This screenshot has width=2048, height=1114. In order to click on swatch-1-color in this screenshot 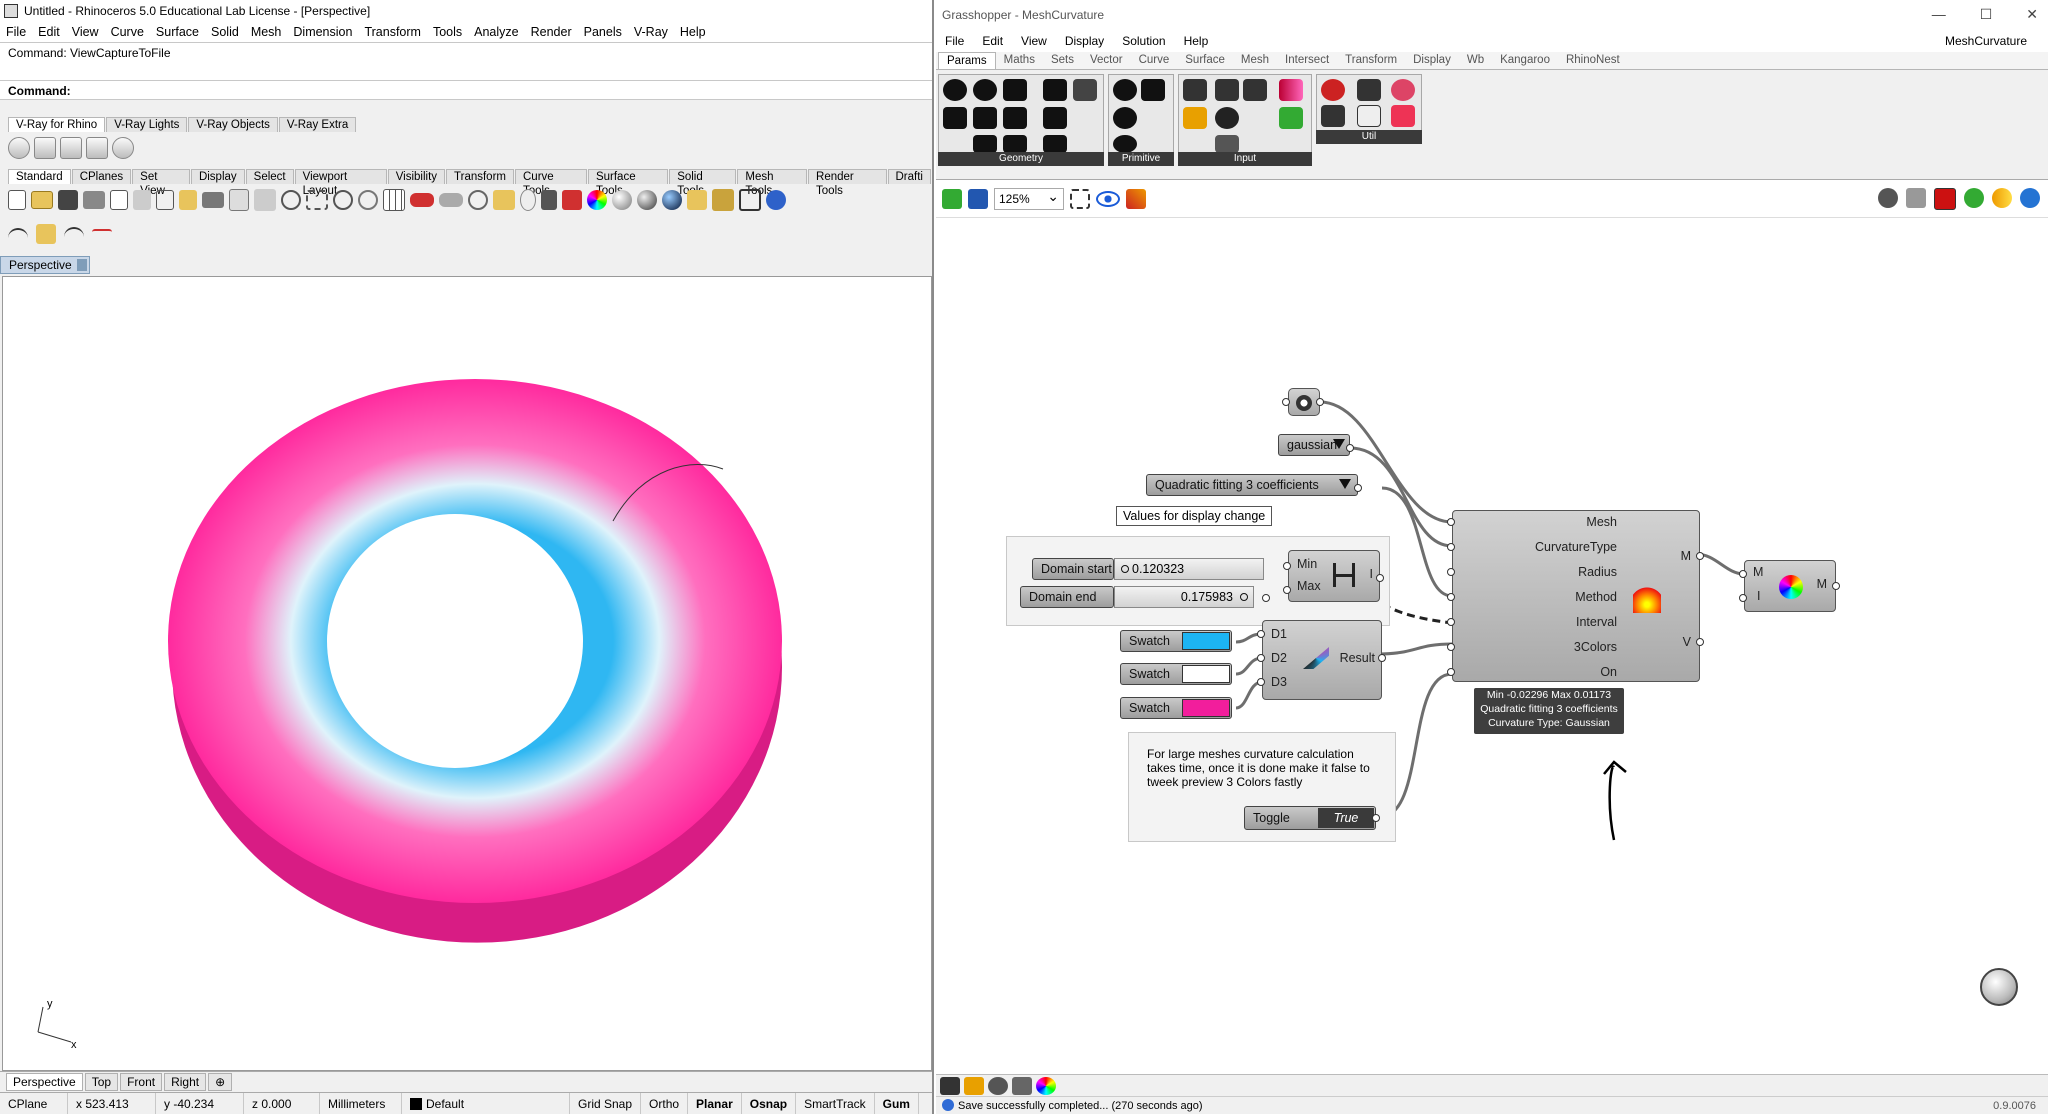, I will do `click(1206, 641)`.